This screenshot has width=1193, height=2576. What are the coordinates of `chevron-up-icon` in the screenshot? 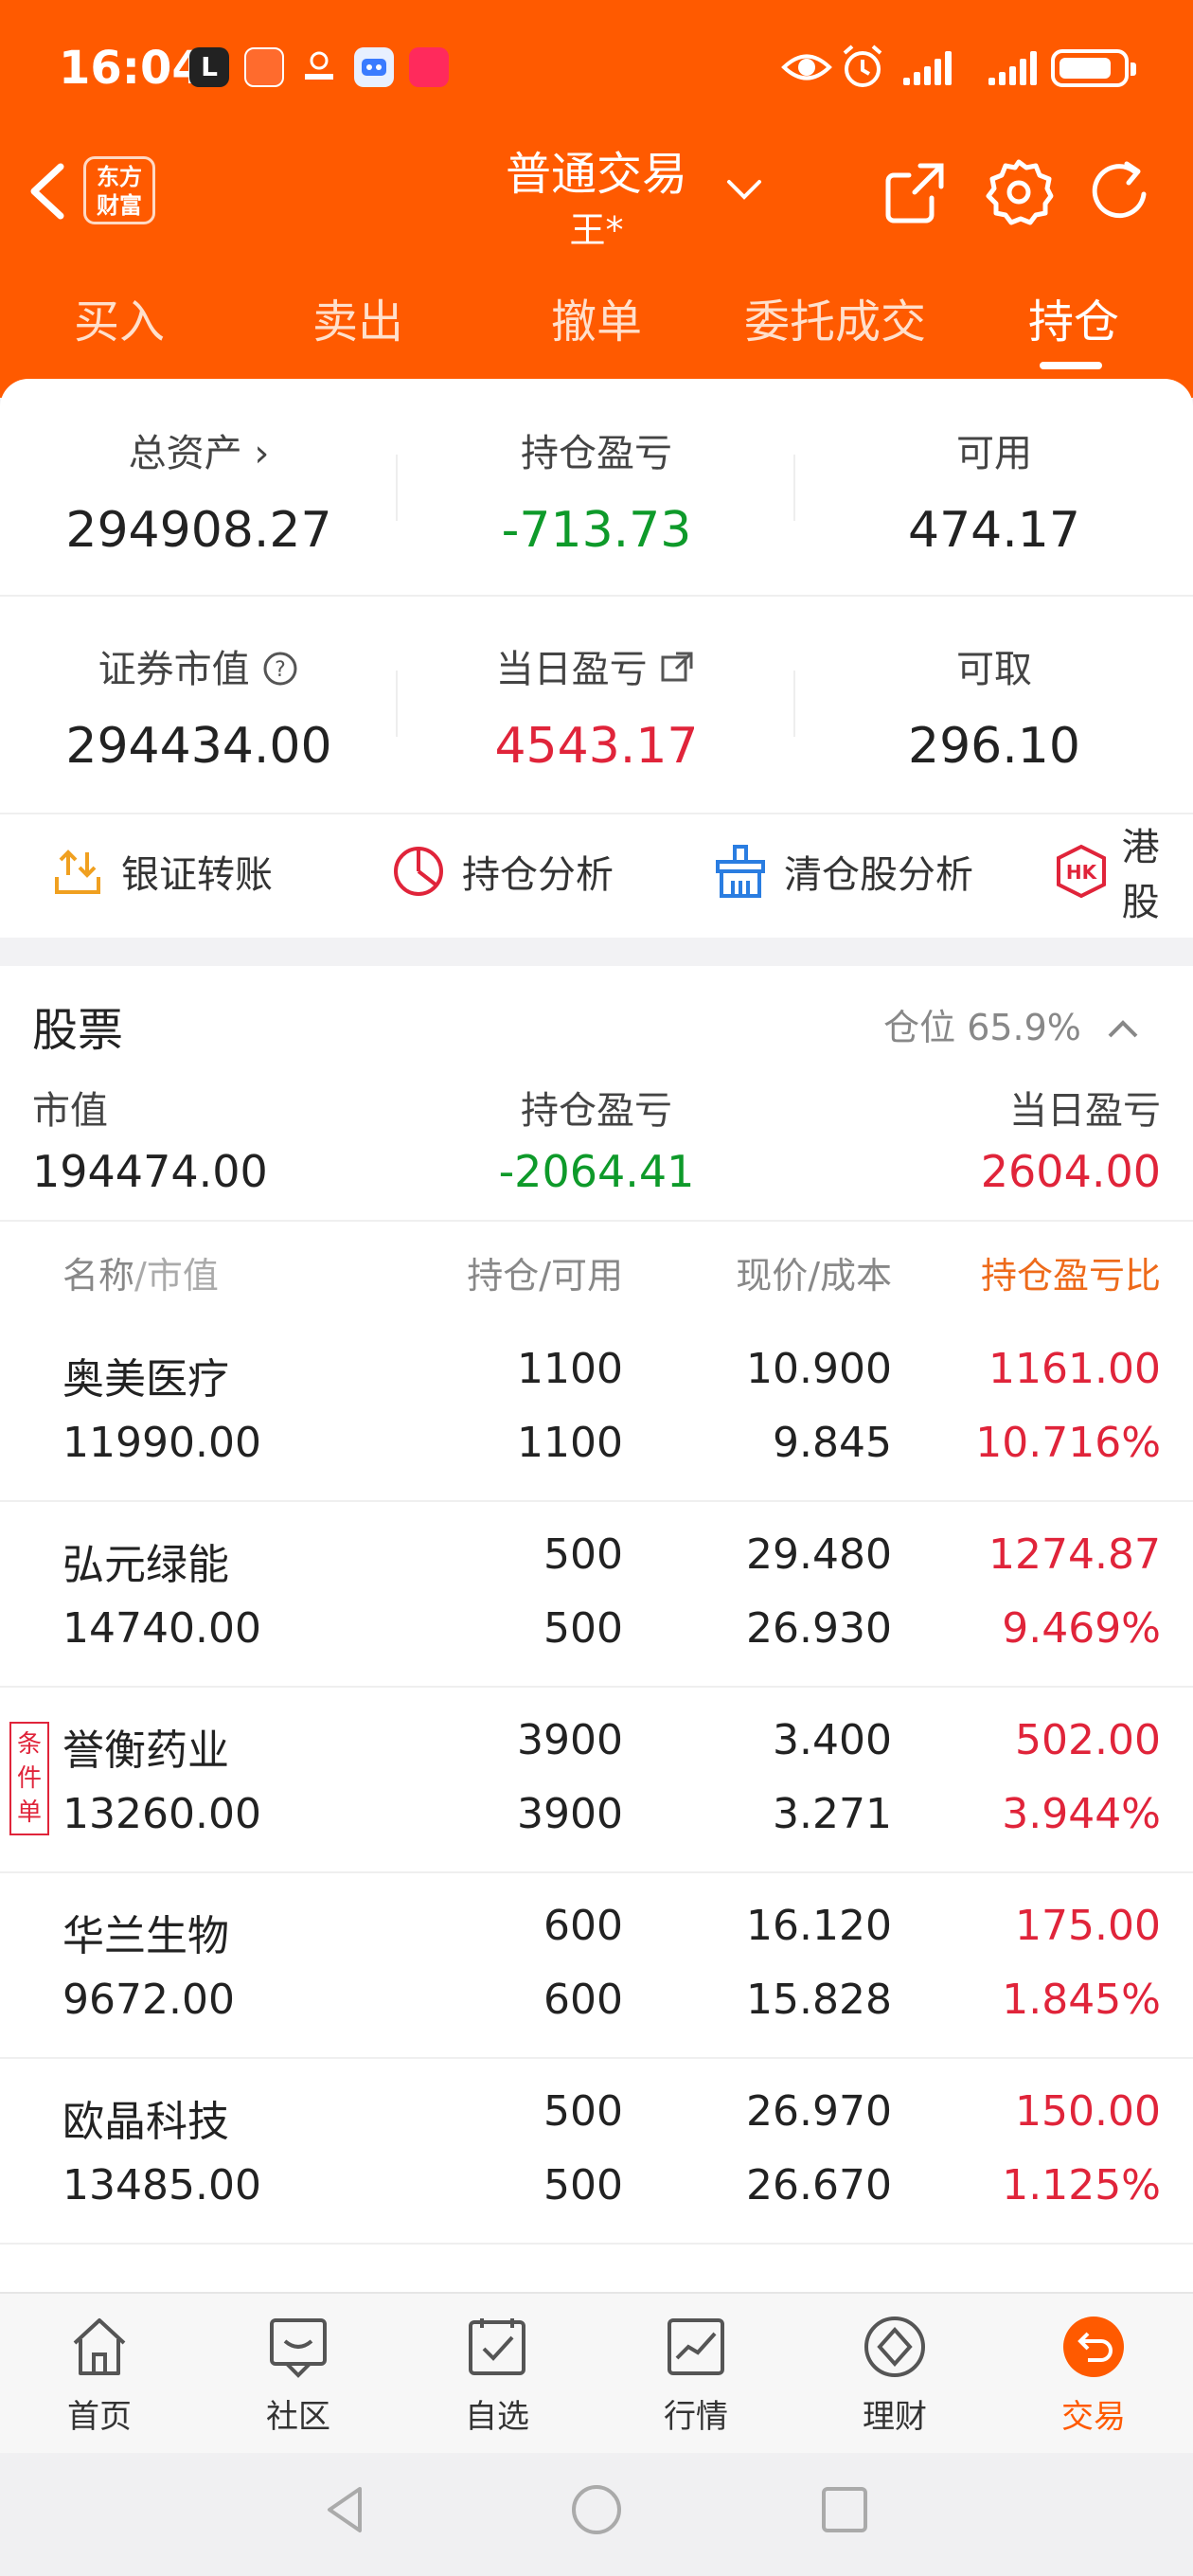 It's located at (1123, 1027).